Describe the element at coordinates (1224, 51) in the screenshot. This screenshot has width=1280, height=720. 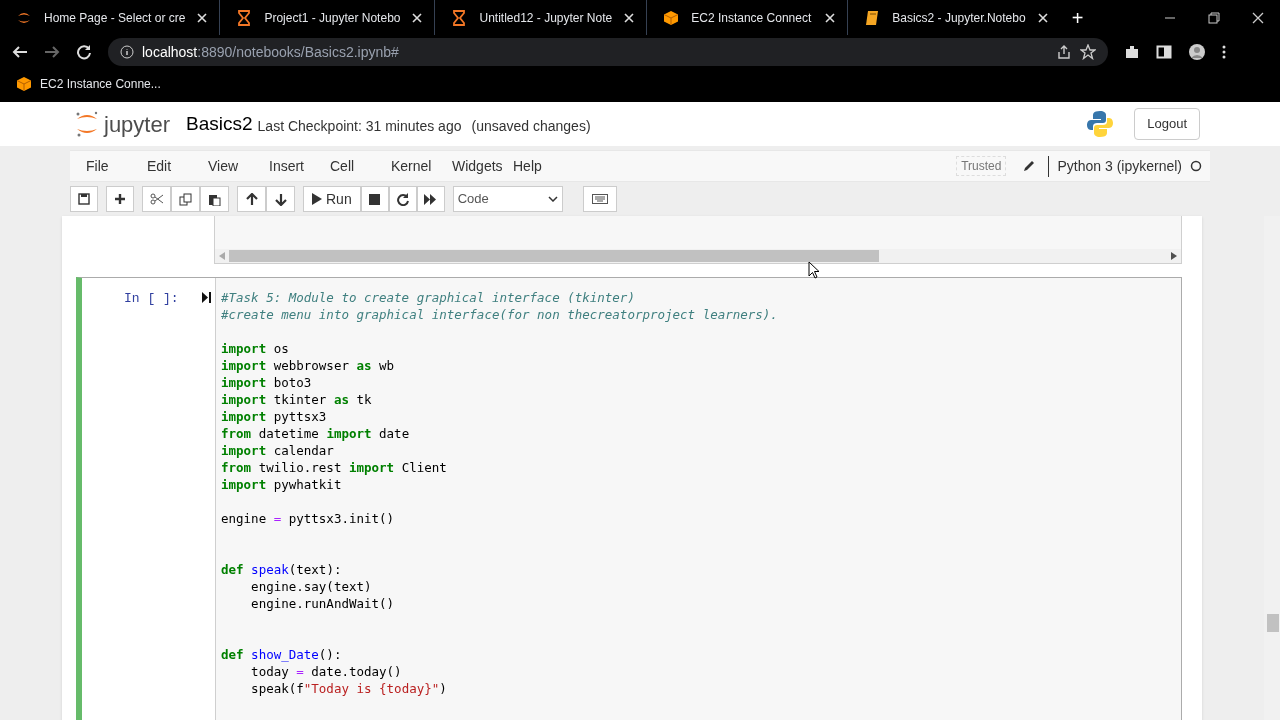
I see `more-icon` at that location.